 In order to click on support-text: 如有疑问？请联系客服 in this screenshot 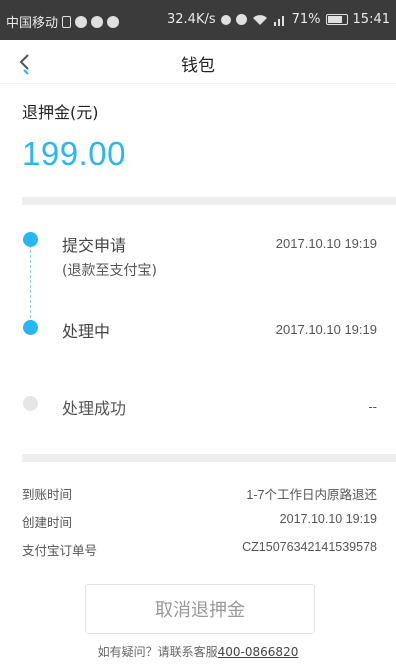, I will do `click(157, 652)`.